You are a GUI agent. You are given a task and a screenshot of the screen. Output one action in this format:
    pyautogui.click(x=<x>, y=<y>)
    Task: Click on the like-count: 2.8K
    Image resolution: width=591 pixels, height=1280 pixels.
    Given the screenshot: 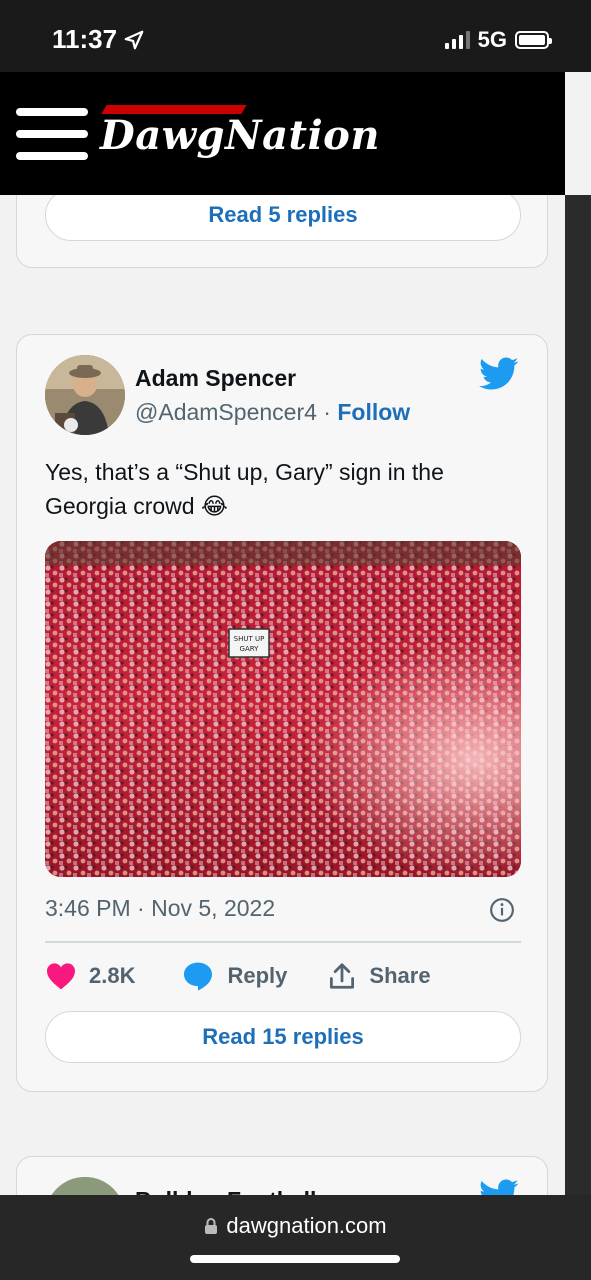 What is the action you would take?
    pyautogui.click(x=112, y=975)
    